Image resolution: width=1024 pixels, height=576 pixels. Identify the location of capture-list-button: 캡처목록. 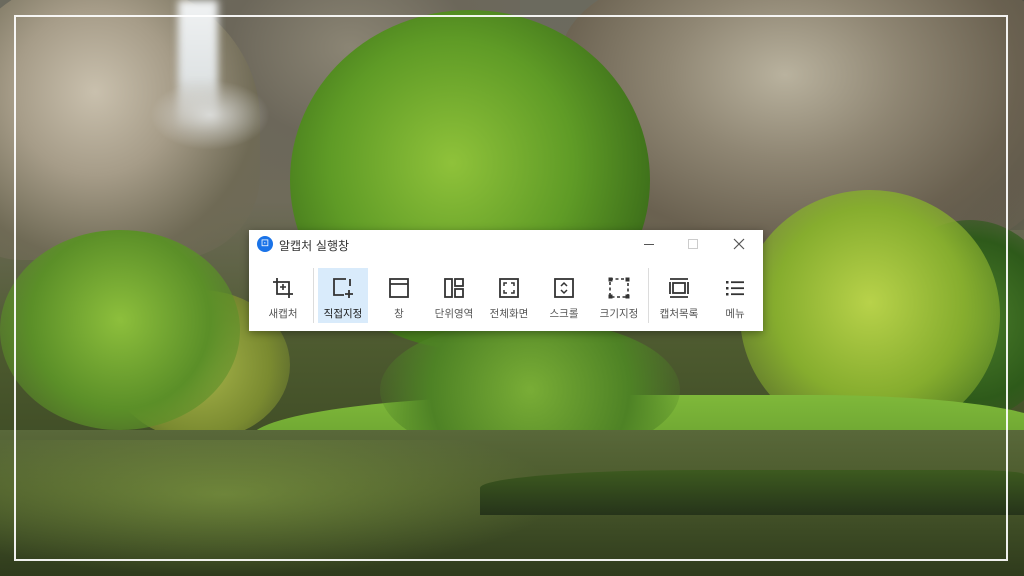
(679, 295).